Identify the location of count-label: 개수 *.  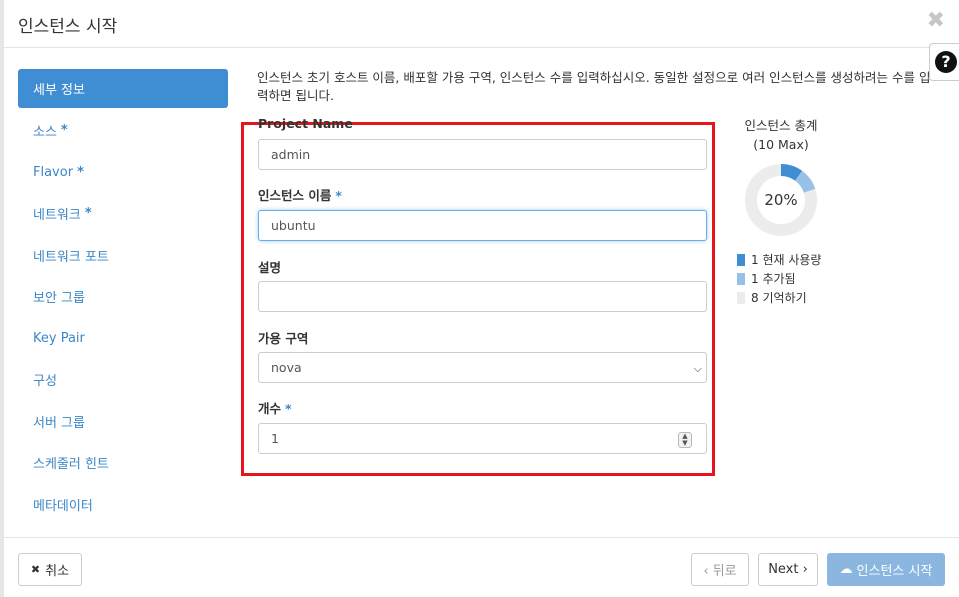
(275, 408).